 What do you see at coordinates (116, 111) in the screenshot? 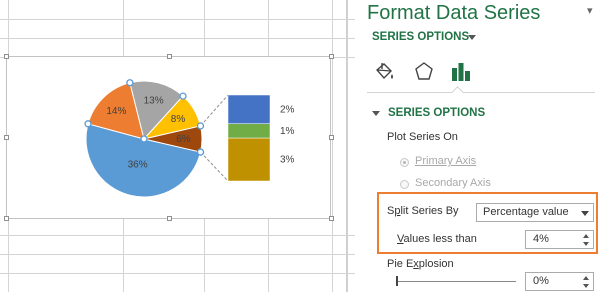
I see `pie-data-label: 14%` at bounding box center [116, 111].